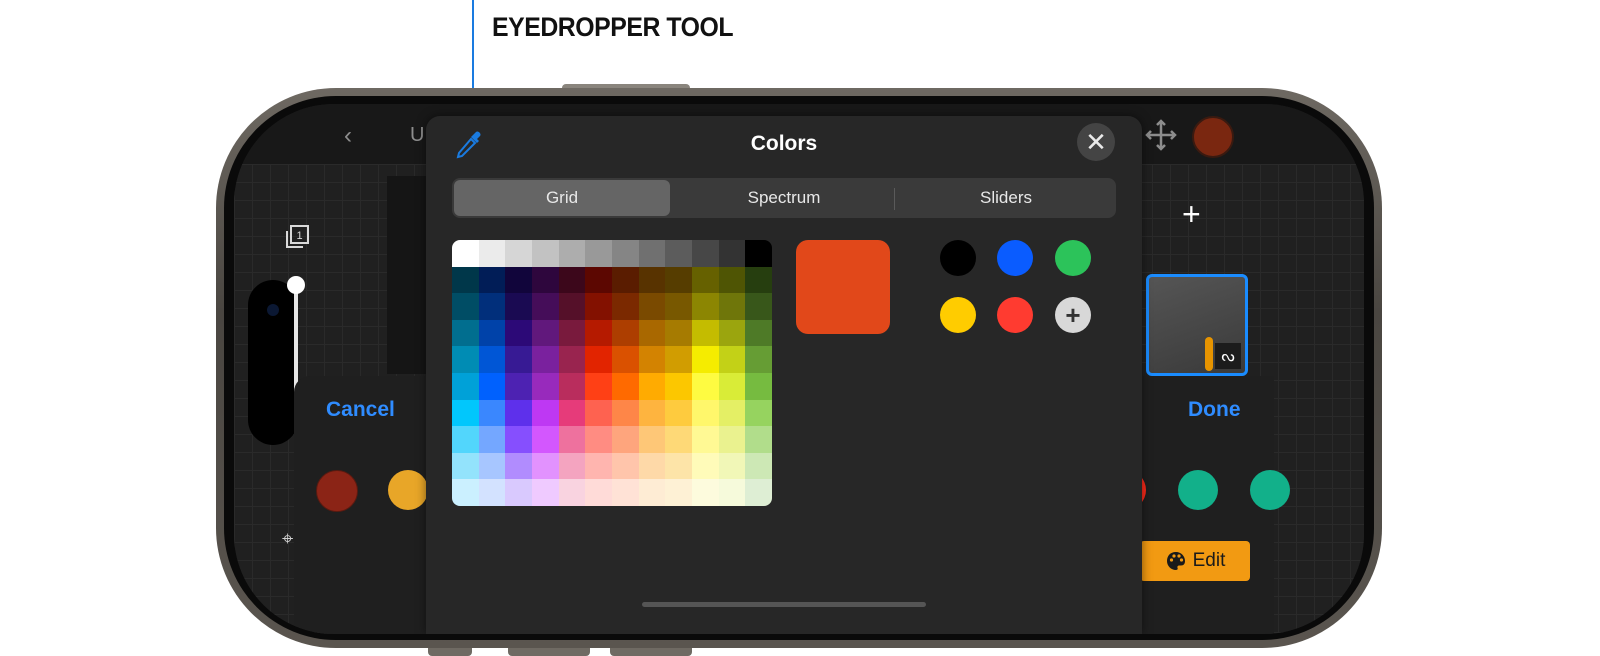 This screenshot has height=656, width=1600. Describe the element at coordinates (562, 198) in the screenshot. I see `tab-grid: Grid` at that location.